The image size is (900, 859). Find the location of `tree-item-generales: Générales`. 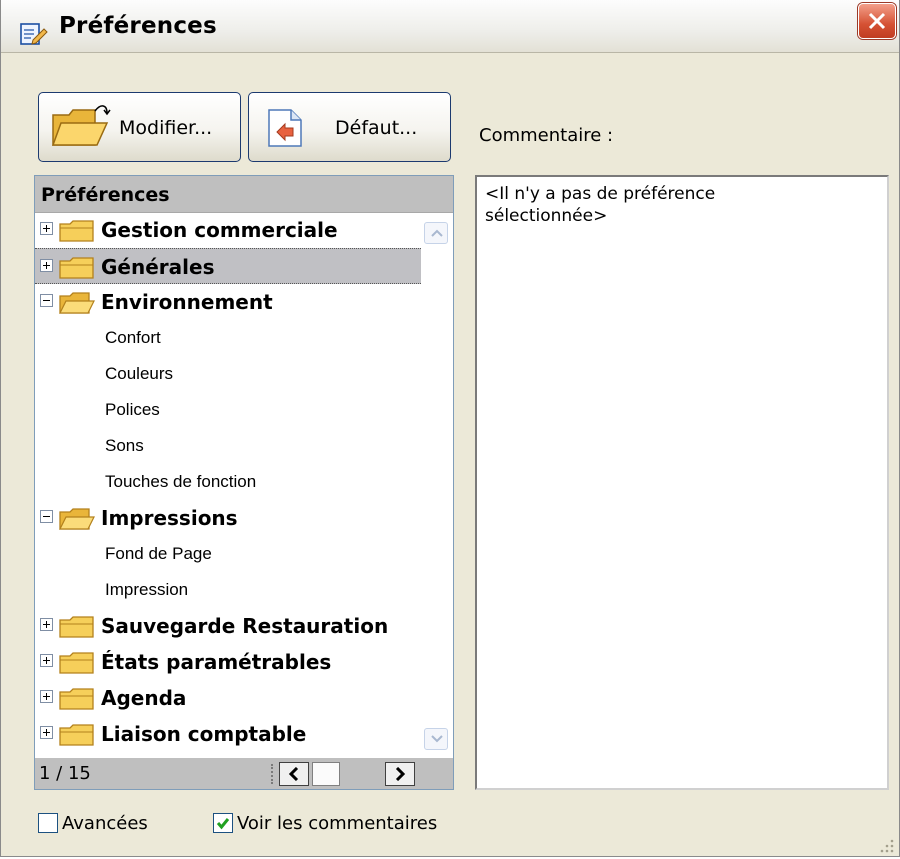

tree-item-generales: Générales is located at coordinates (228, 266).